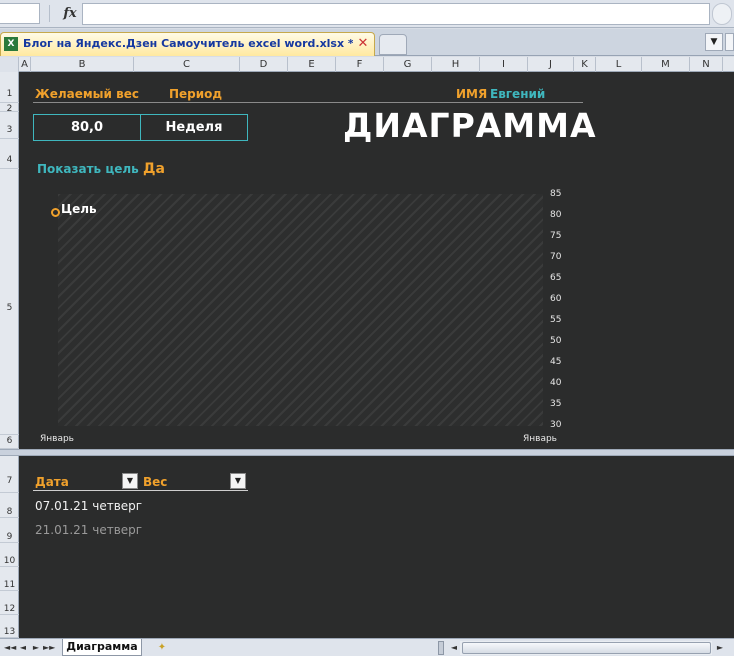 Image resolution: width=734 pixels, height=656 pixels. Describe the element at coordinates (9, 442) in the screenshot. I see `row-header: 6` at that location.